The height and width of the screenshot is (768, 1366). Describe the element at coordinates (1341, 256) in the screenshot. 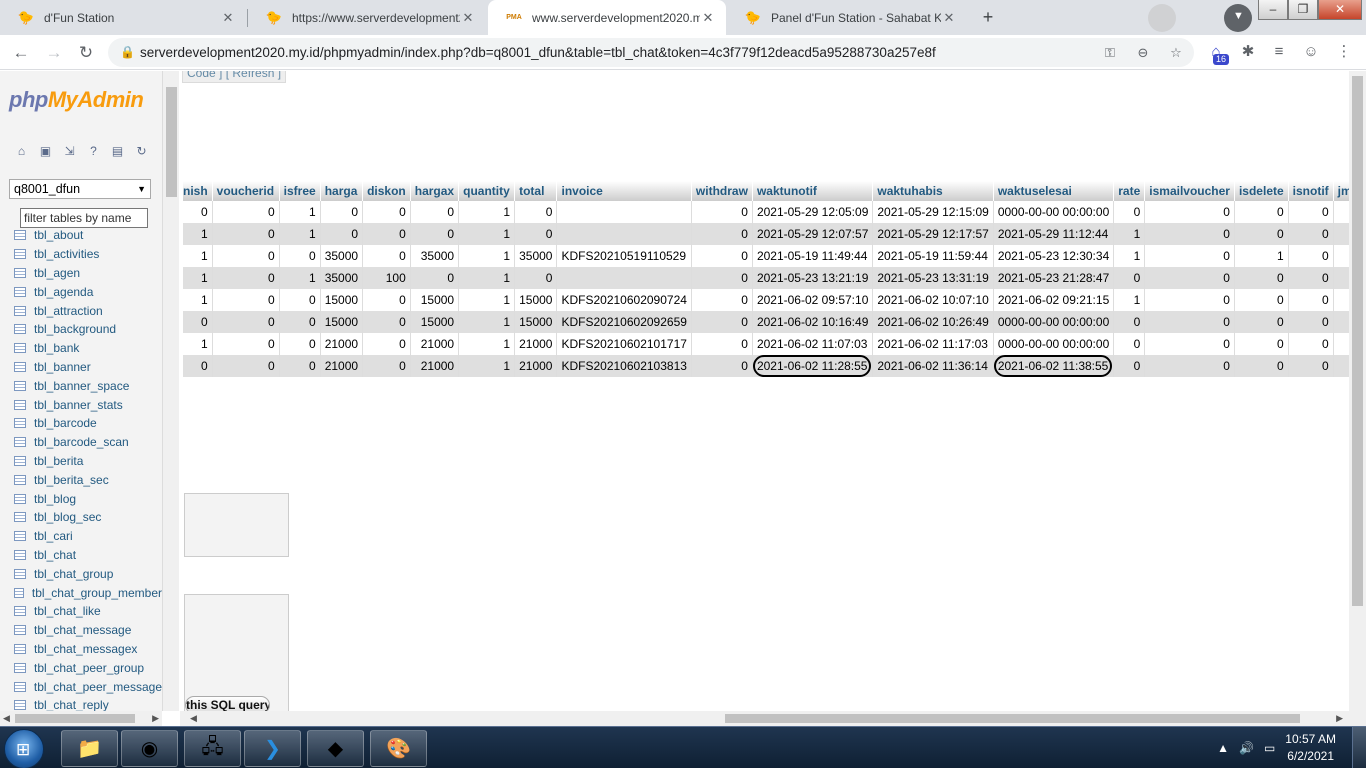

I see `table-cell: 5` at that location.